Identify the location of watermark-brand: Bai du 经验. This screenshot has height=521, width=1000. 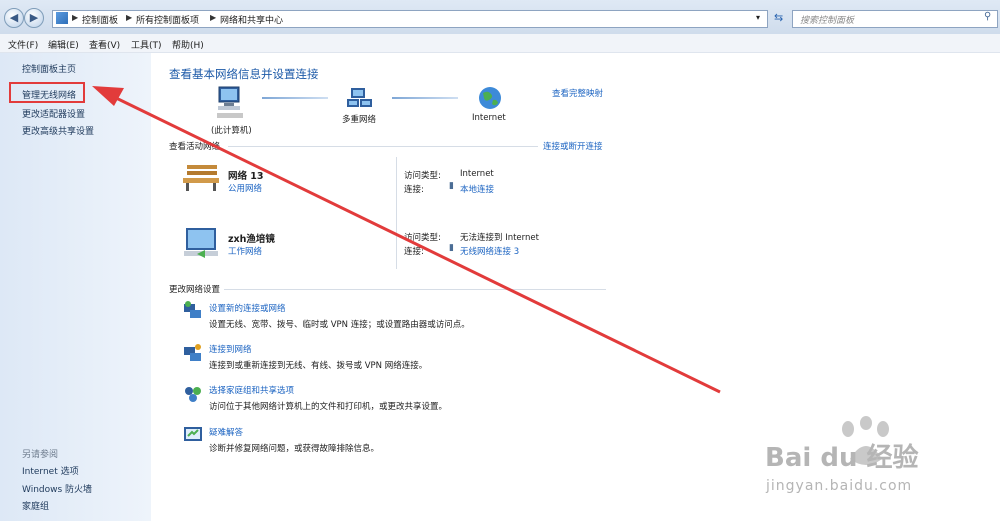
(842, 458).